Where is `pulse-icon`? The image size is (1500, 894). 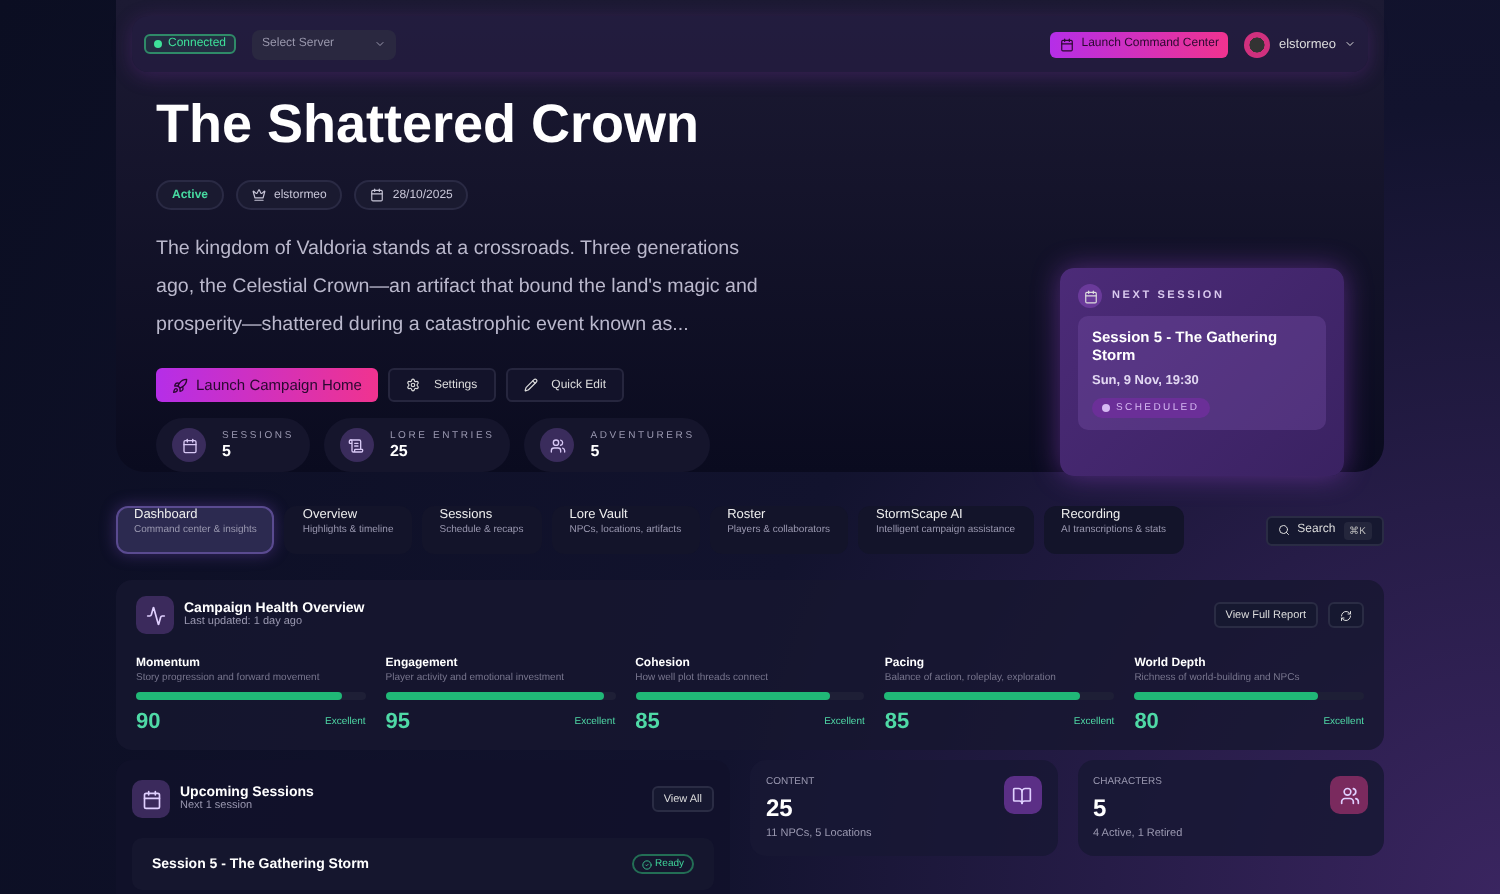
pulse-icon is located at coordinates (155, 615).